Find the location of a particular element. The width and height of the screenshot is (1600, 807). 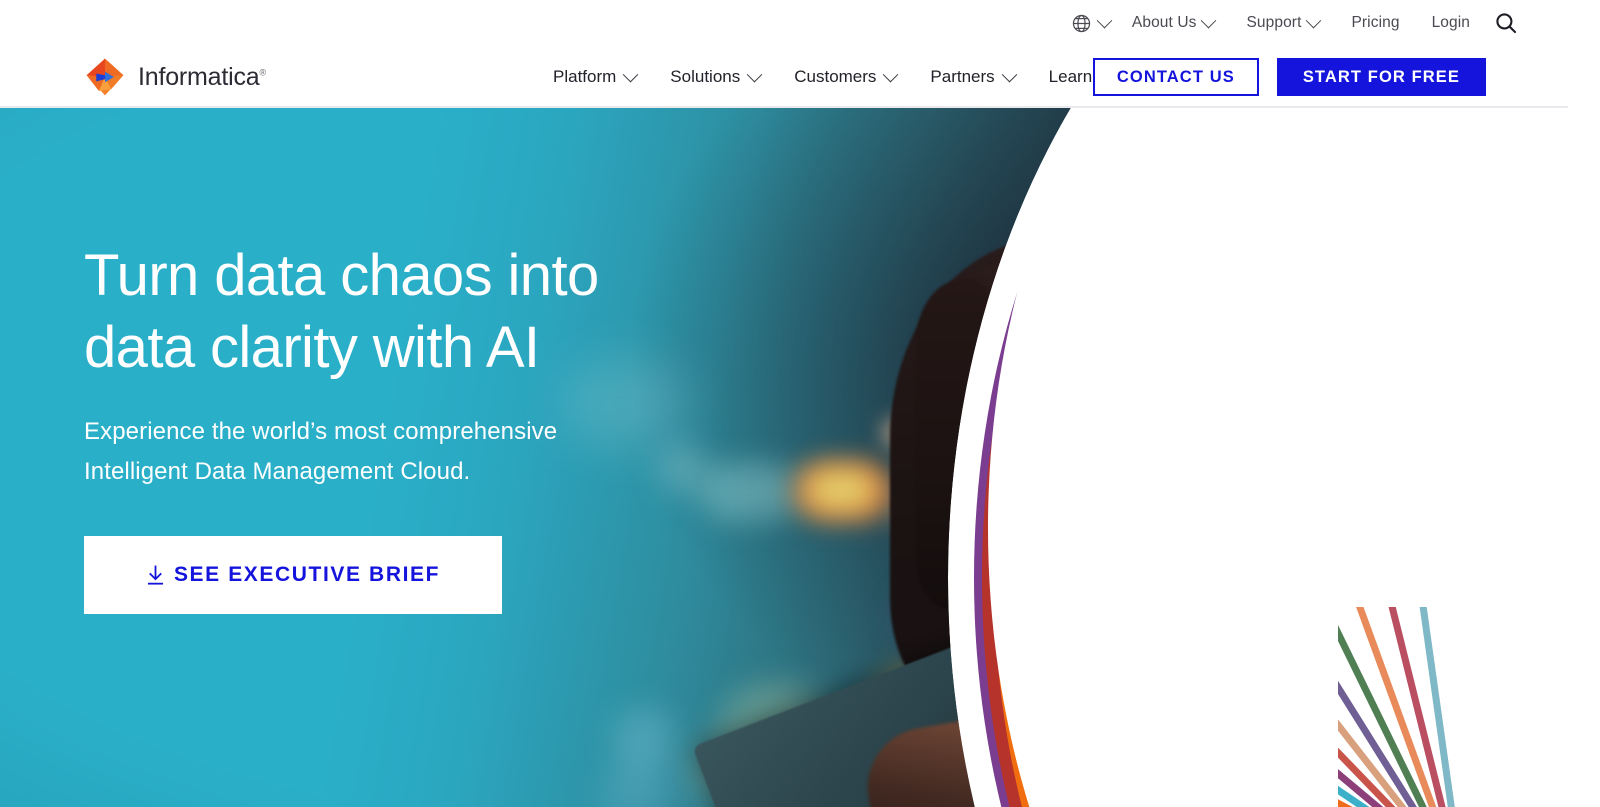

utility-item-label: Pricing is located at coordinates (1375, 22).